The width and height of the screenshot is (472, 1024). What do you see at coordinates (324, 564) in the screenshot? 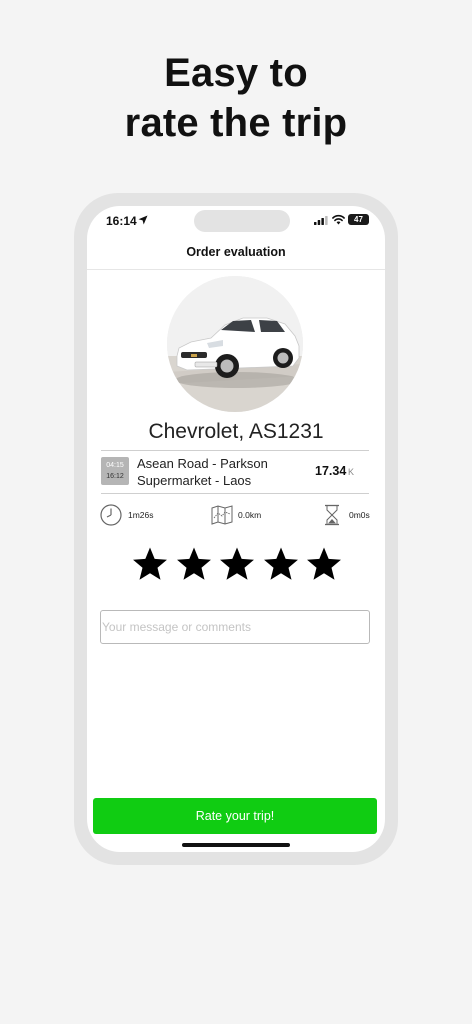
I see `star-5-icon` at bounding box center [324, 564].